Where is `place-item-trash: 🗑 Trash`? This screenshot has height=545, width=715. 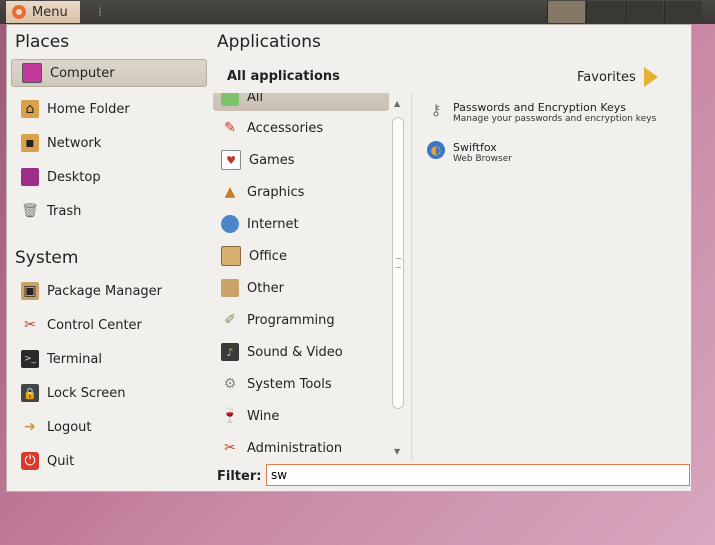
place-item-trash: 🗑 Trash is located at coordinates (109, 211).